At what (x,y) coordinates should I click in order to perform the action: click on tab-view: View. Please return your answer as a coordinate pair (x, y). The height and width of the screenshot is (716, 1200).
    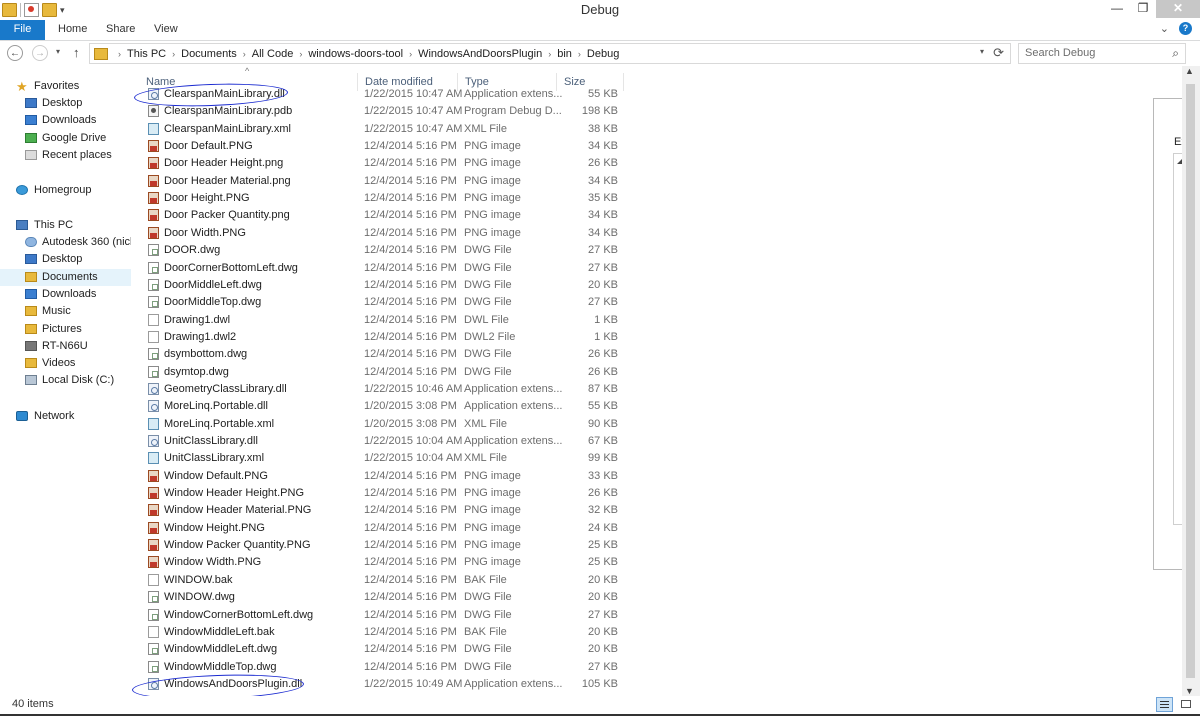
    Looking at the image, I should click on (166, 30).